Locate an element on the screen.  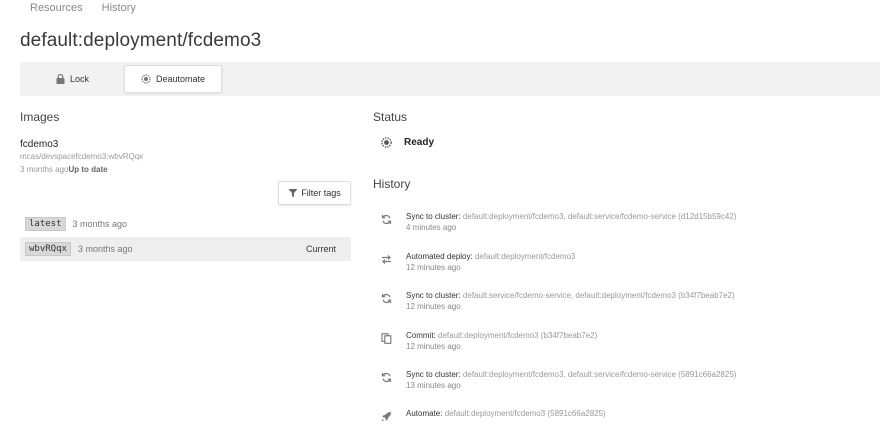
history-action: Automate: is located at coordinates (424, 413).